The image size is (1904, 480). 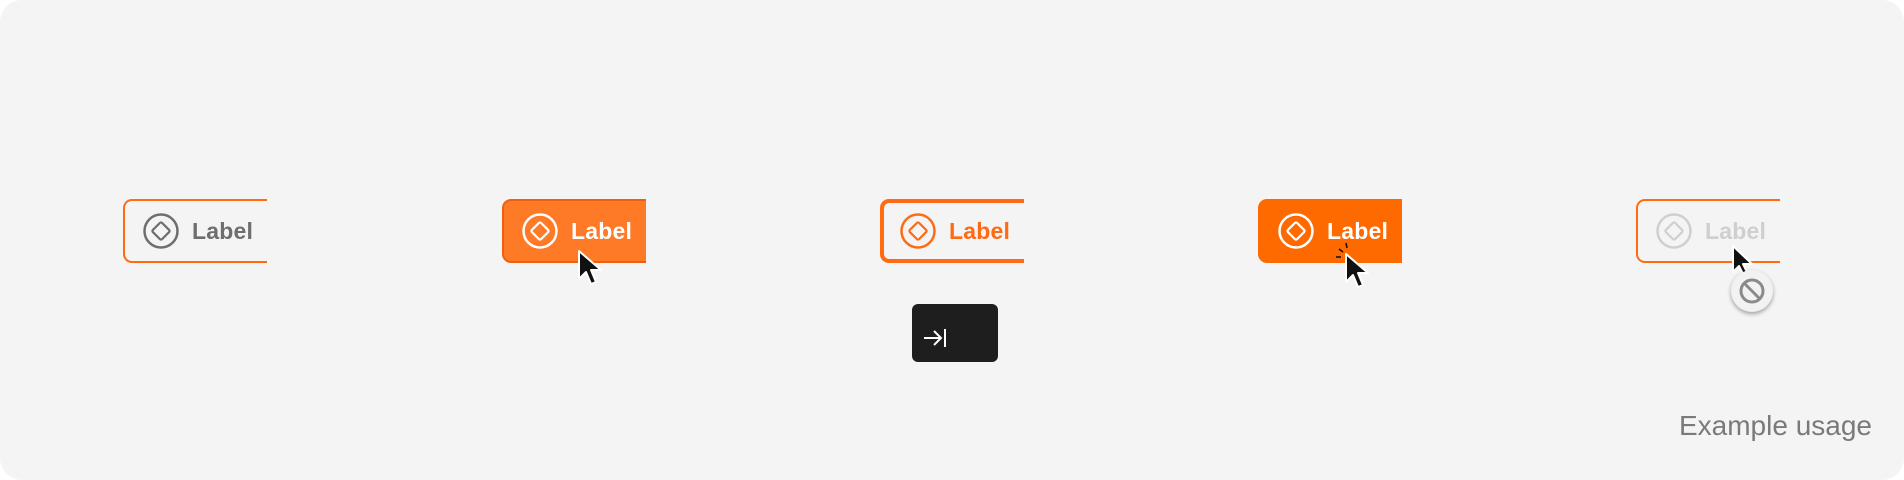 I want to click on button-focus: Label, so click(x=952, y=231).